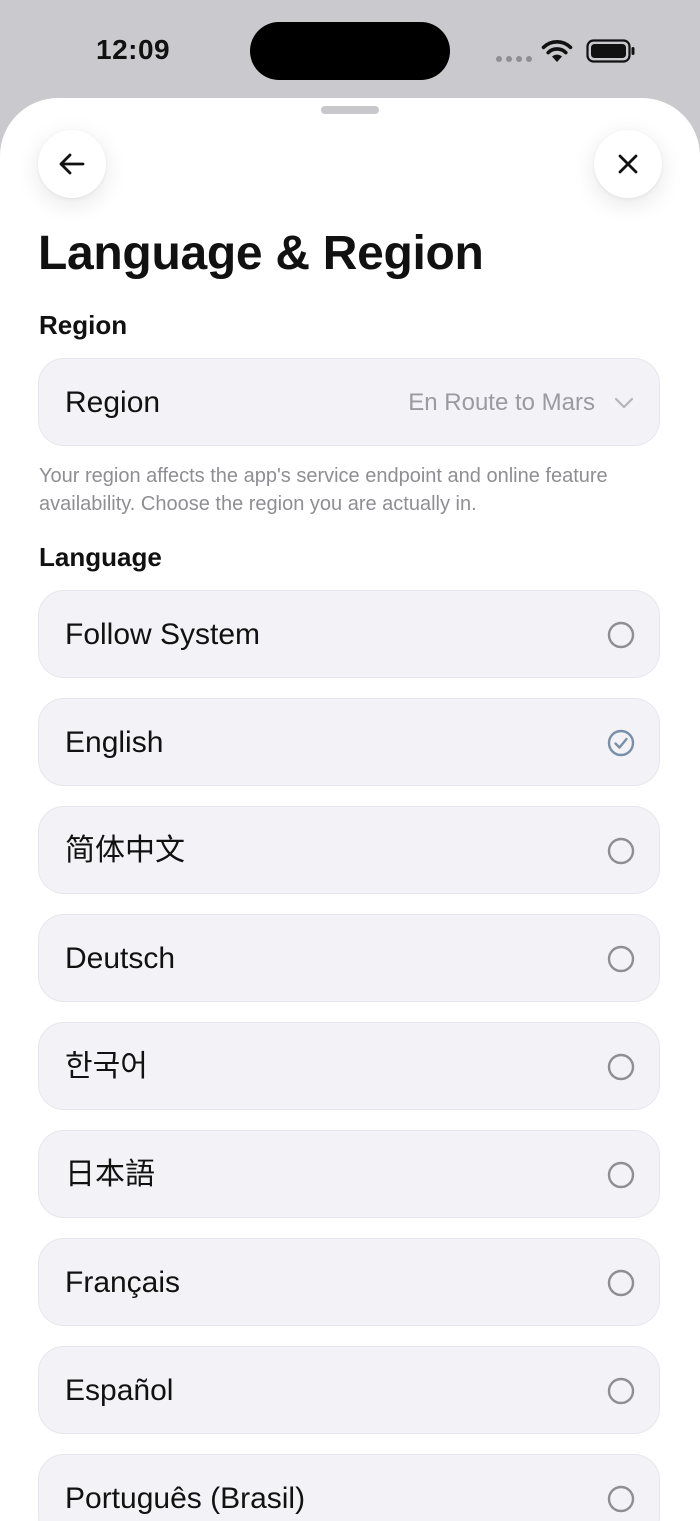  What do you see at coordinates (125, 850) in the screenshot?
I see `language-option-label: 简体中文` at bounding box center [125, 850].